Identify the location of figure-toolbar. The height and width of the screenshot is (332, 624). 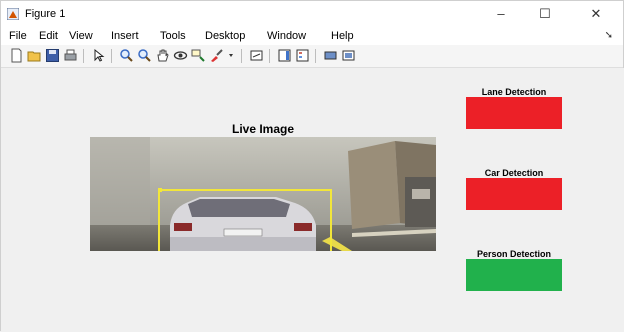
(312, 56).